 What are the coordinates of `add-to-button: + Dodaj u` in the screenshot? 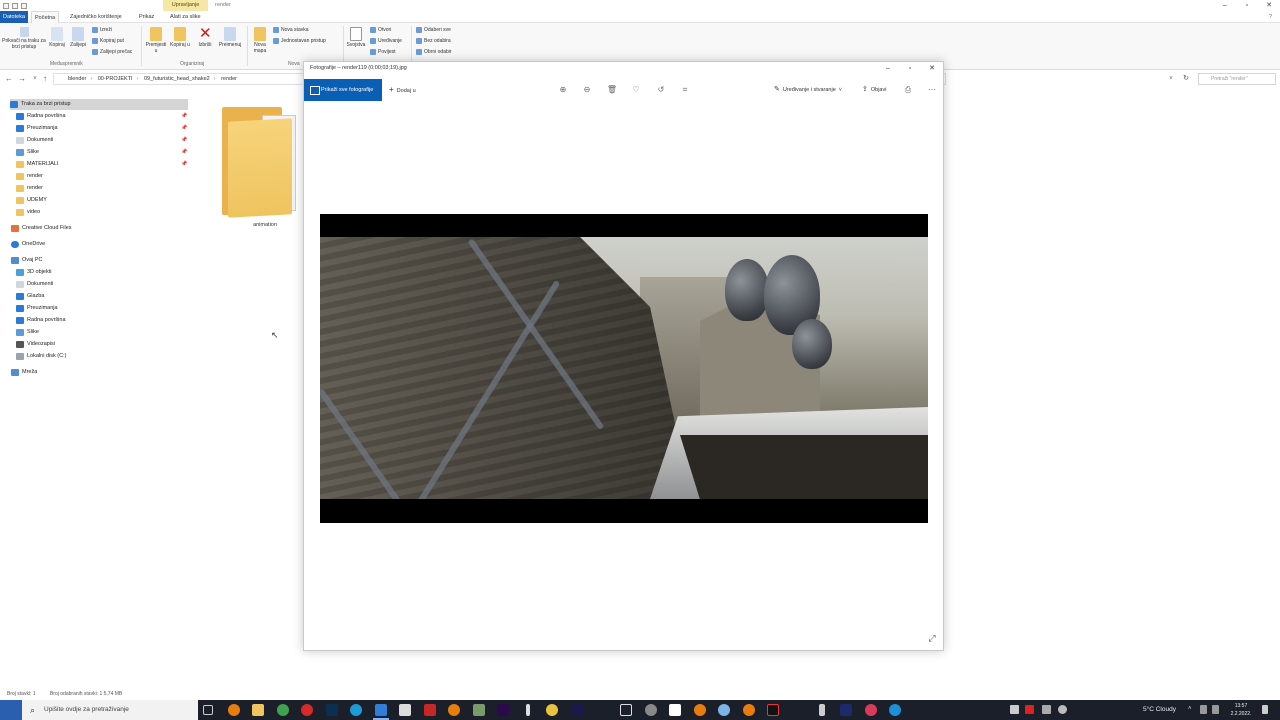 It's located at (402, 90).